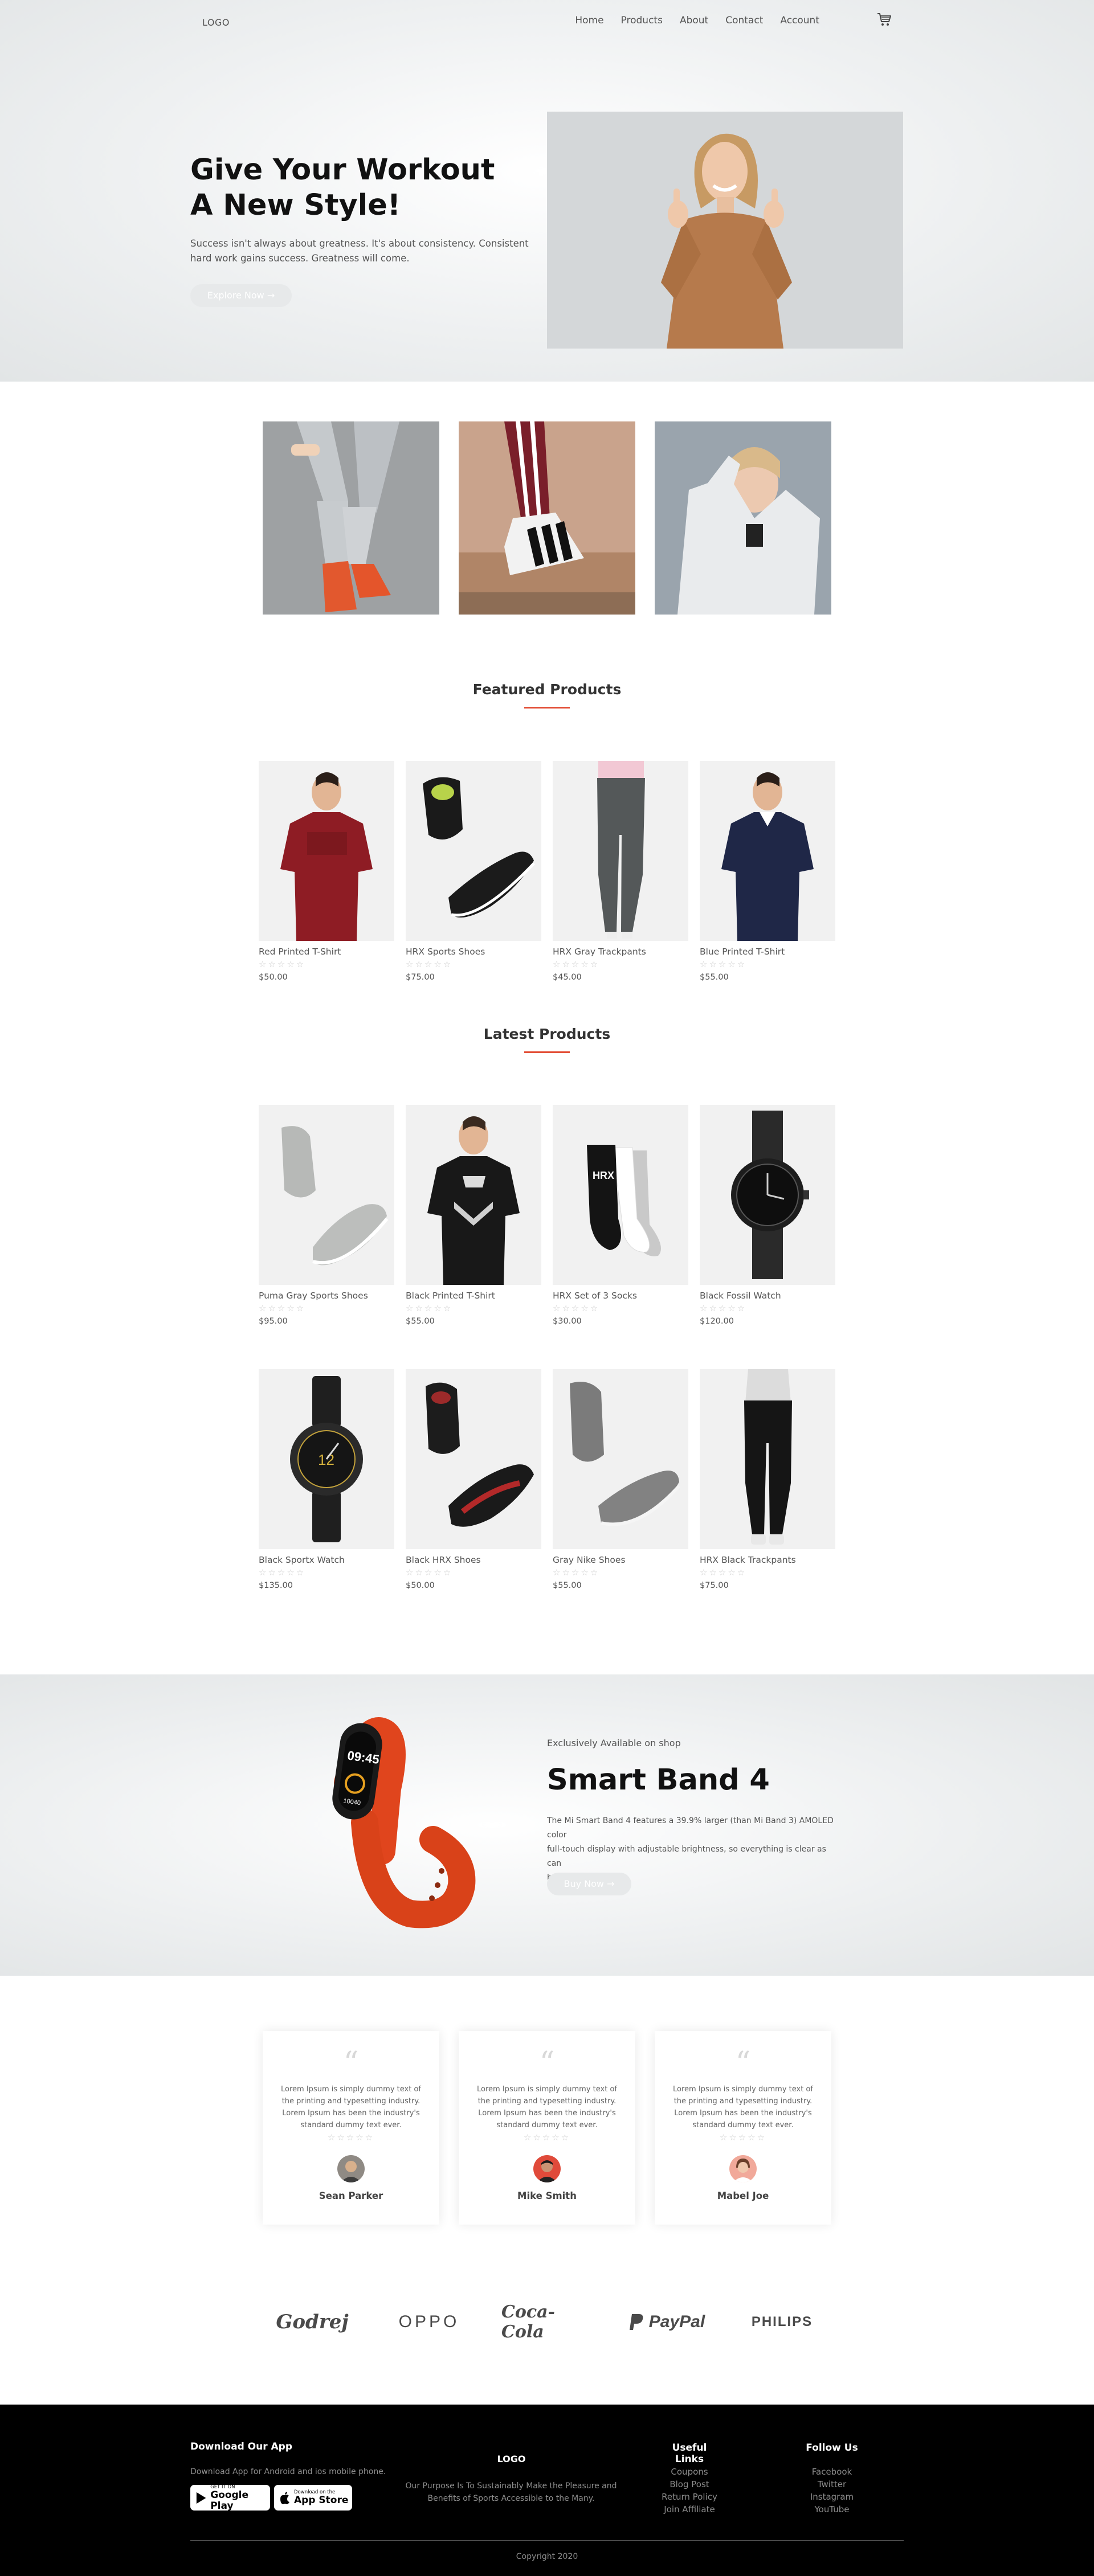 The image size is (1094, 2576). I want to click on product-image-fossil-watch, so click(767, 1195).